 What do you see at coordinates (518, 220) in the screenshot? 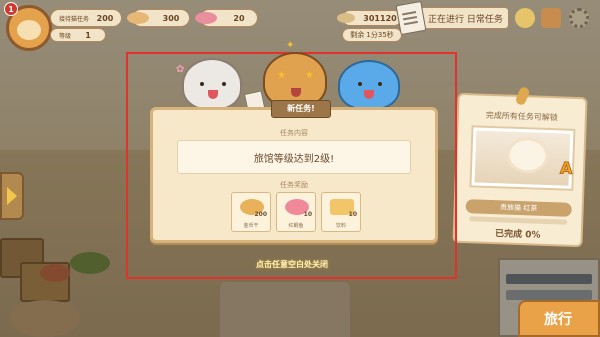
I see `unlock-progress-bar` at bounding box center [518, 220].